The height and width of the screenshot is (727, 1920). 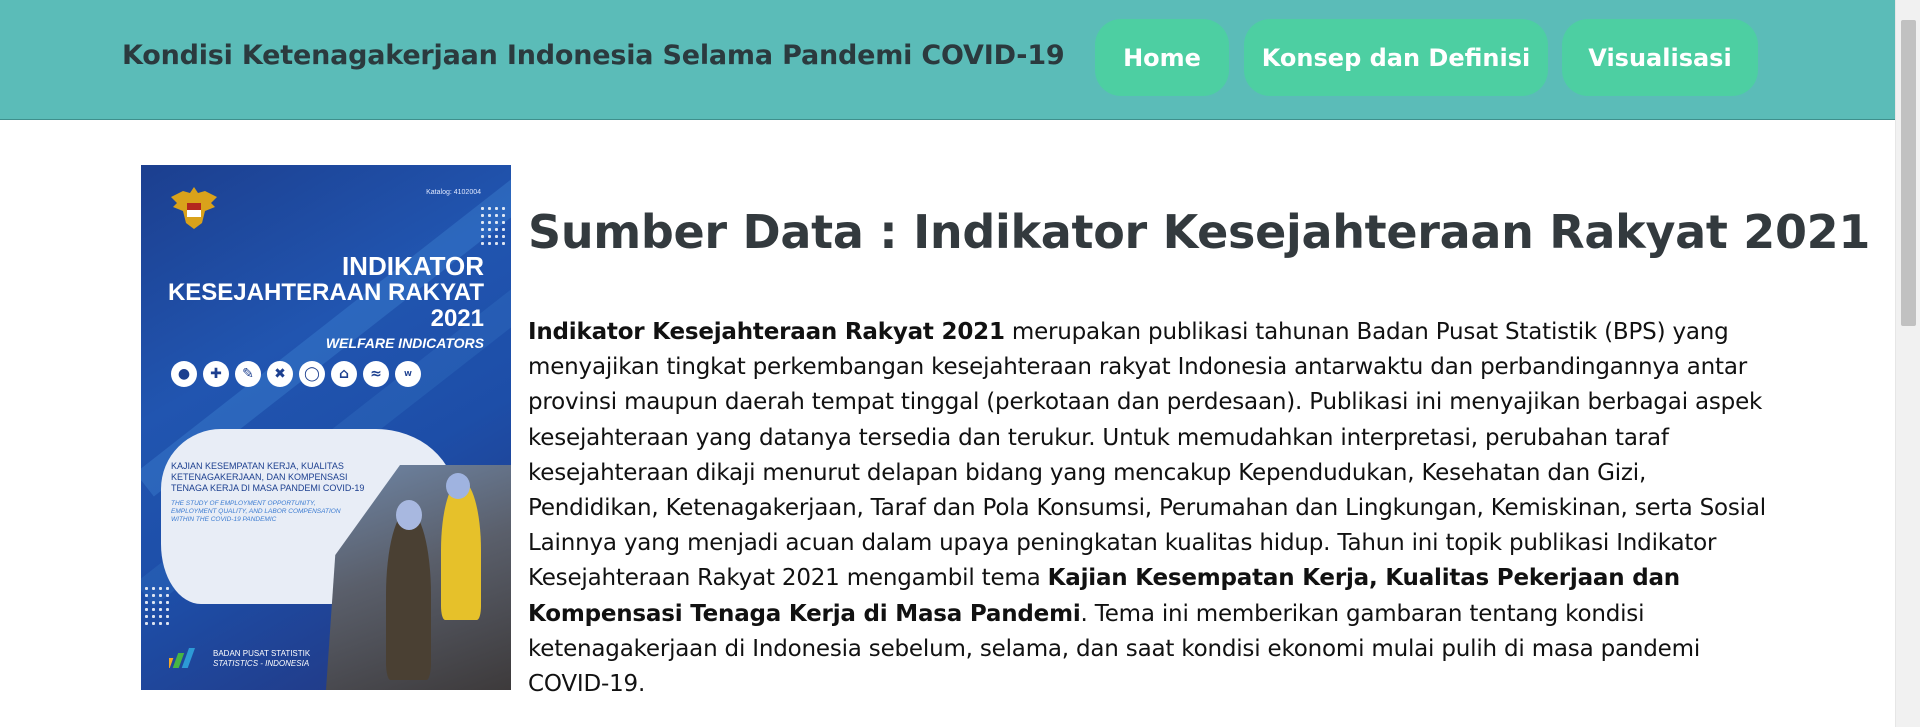 I want to click on nav-visualisasi-button: Visualisasi, so click(x=1660, y=57).